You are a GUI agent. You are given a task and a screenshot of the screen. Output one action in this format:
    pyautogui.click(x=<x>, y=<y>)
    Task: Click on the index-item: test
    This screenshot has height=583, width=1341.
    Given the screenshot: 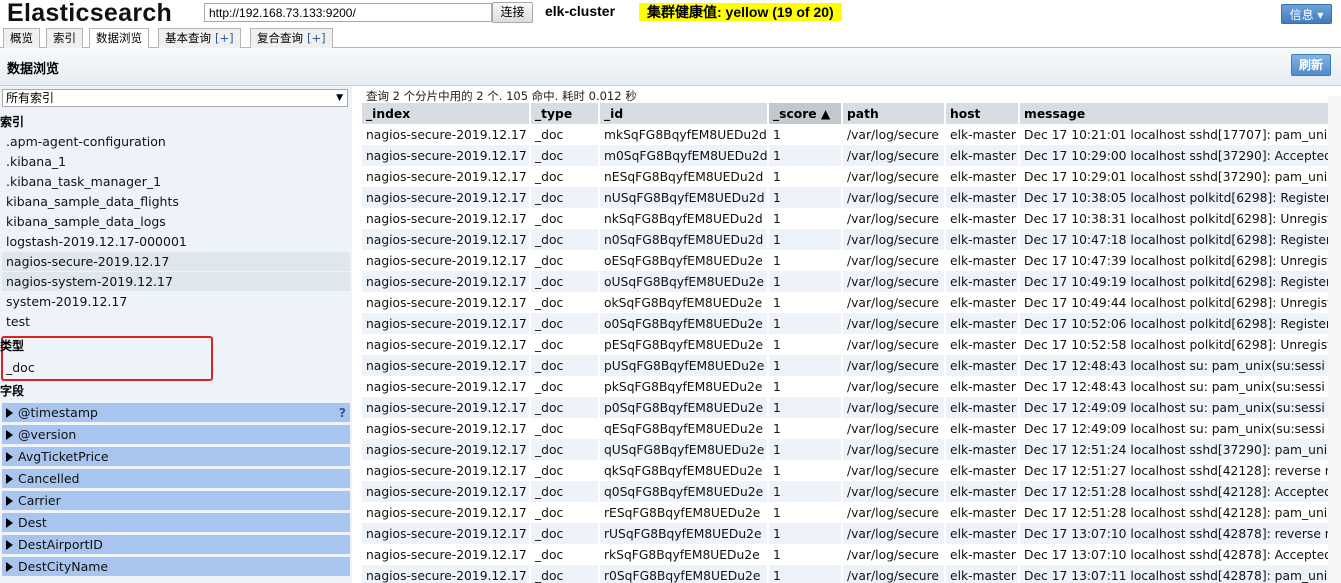 What is the action you would take?
    pyautogui.click(x=176, y=321)
    